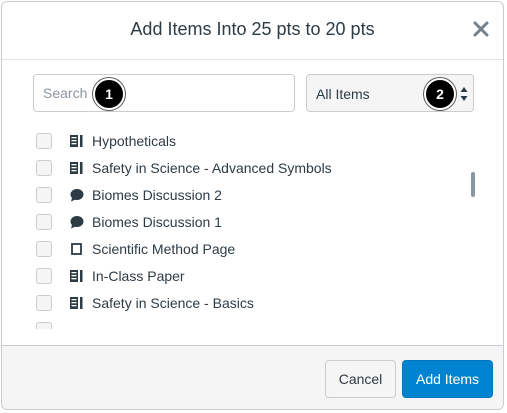  Describe the element at coordinates (237, 278) in the screenshot. I see `list-item: In-Class Paper` at that location.